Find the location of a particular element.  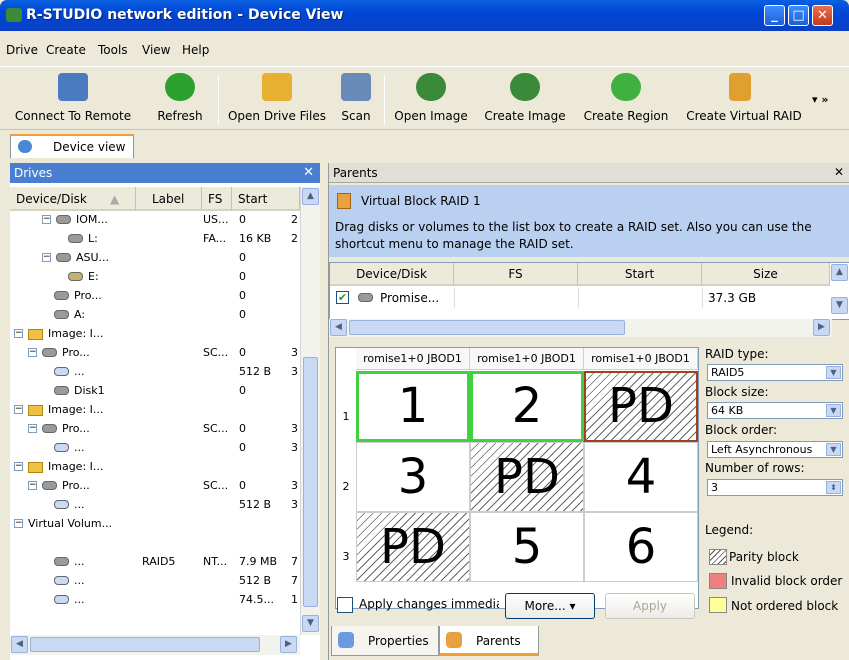

table-row: ... 74.5... 1 is located at coordinates (155, 600).